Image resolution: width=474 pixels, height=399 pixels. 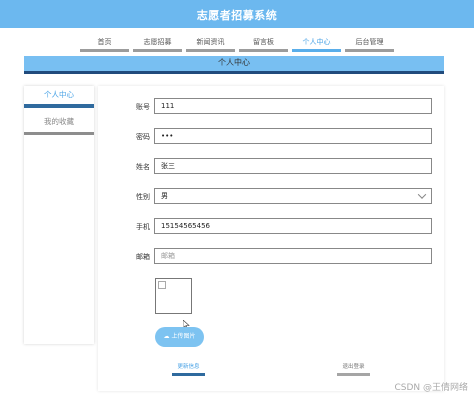 What do you see at coordinates (143, 197) in the screenshot?
I see `gender-label: 性别` at bounding box center [143, 197].